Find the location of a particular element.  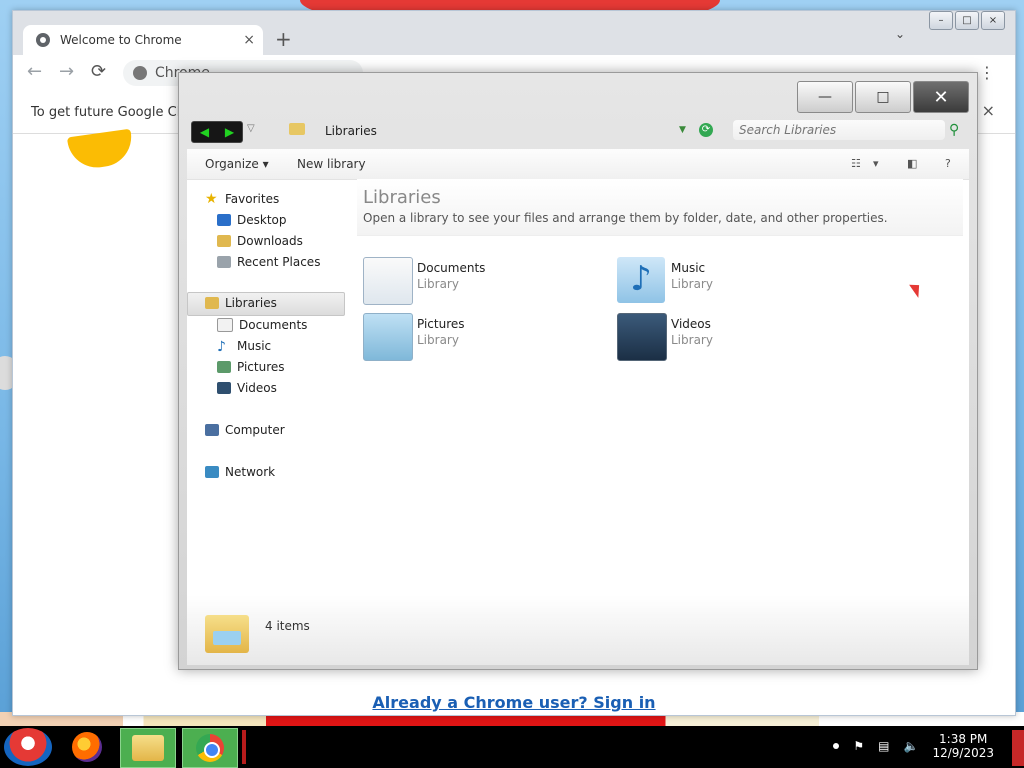

page-title: Libraries is located at coordinates (402, 197).